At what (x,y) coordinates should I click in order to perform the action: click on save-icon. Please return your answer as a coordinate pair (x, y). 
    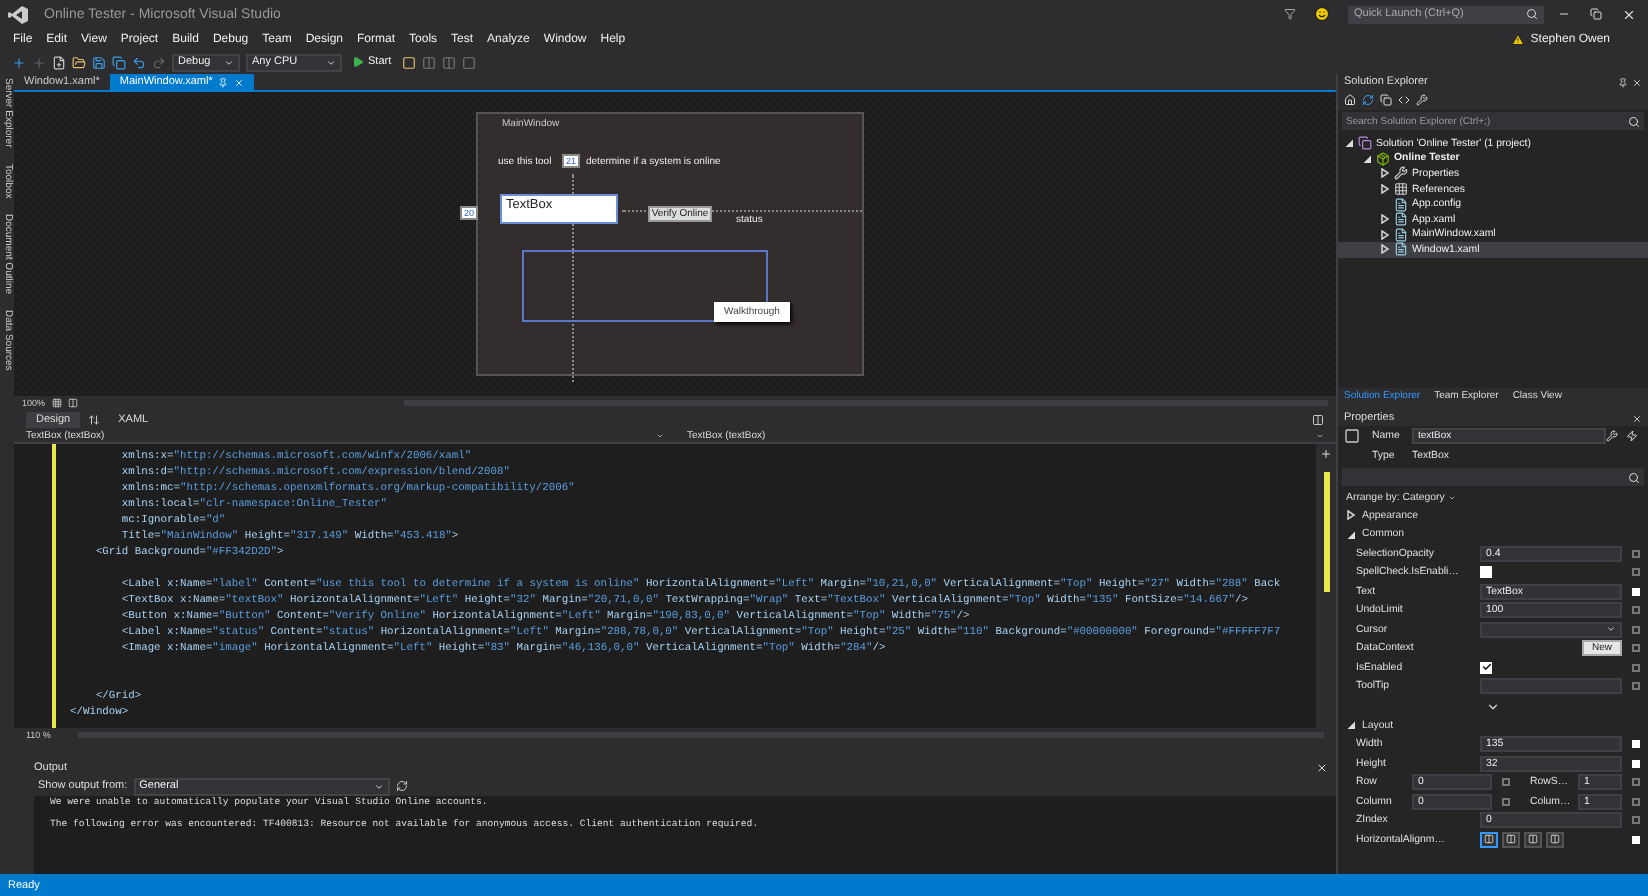
    Looking at the image, I should click on (99, 62).